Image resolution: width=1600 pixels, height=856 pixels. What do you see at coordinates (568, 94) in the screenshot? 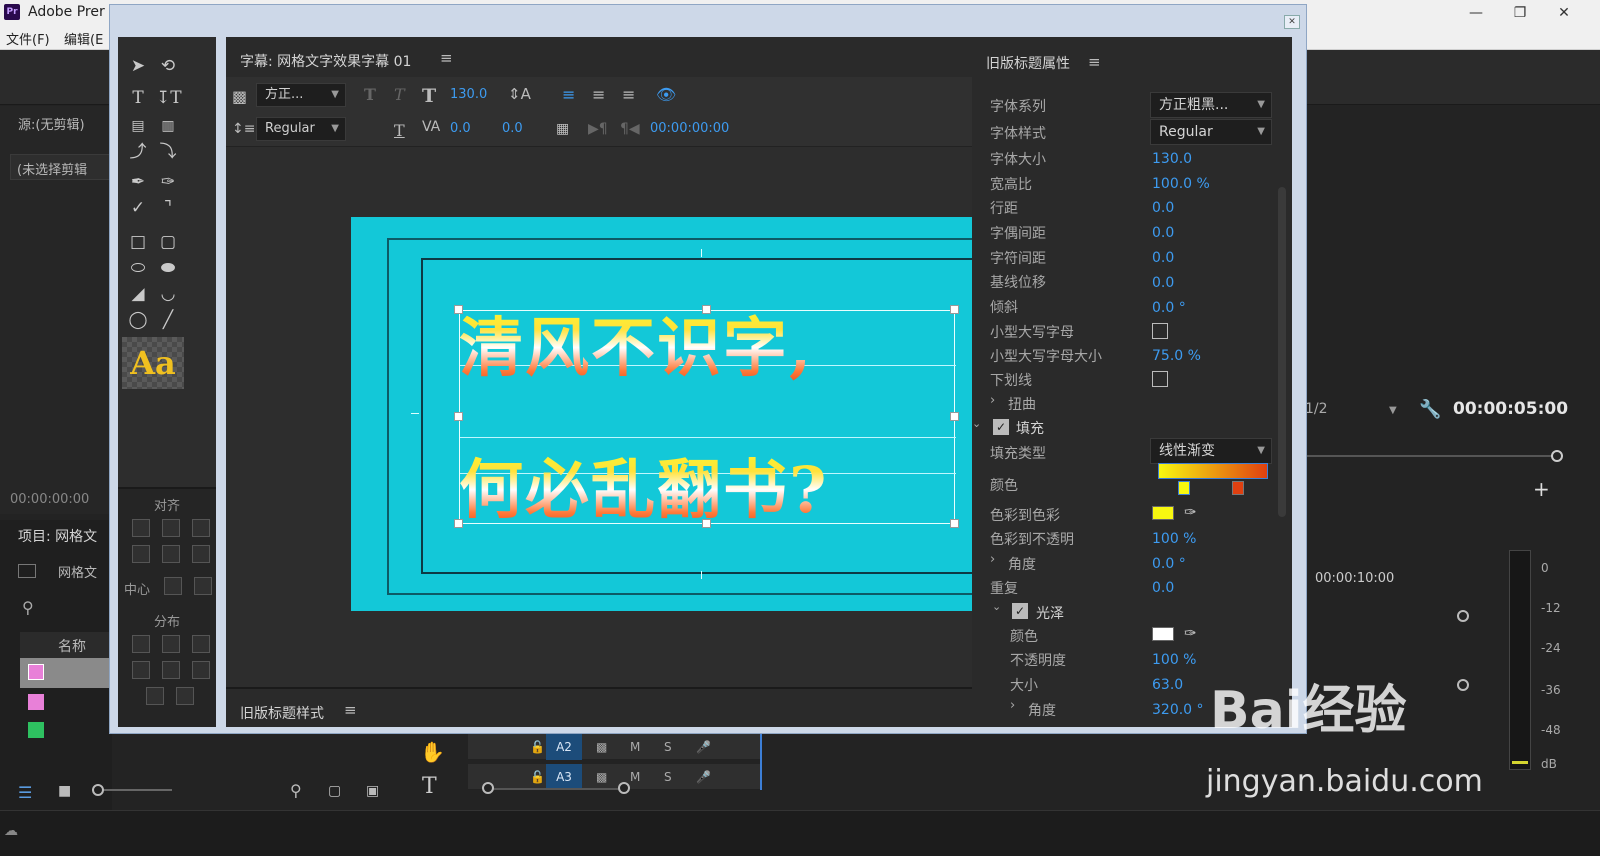
I see `align-left-text-icon: ≡` at bounding box center [568, 94].